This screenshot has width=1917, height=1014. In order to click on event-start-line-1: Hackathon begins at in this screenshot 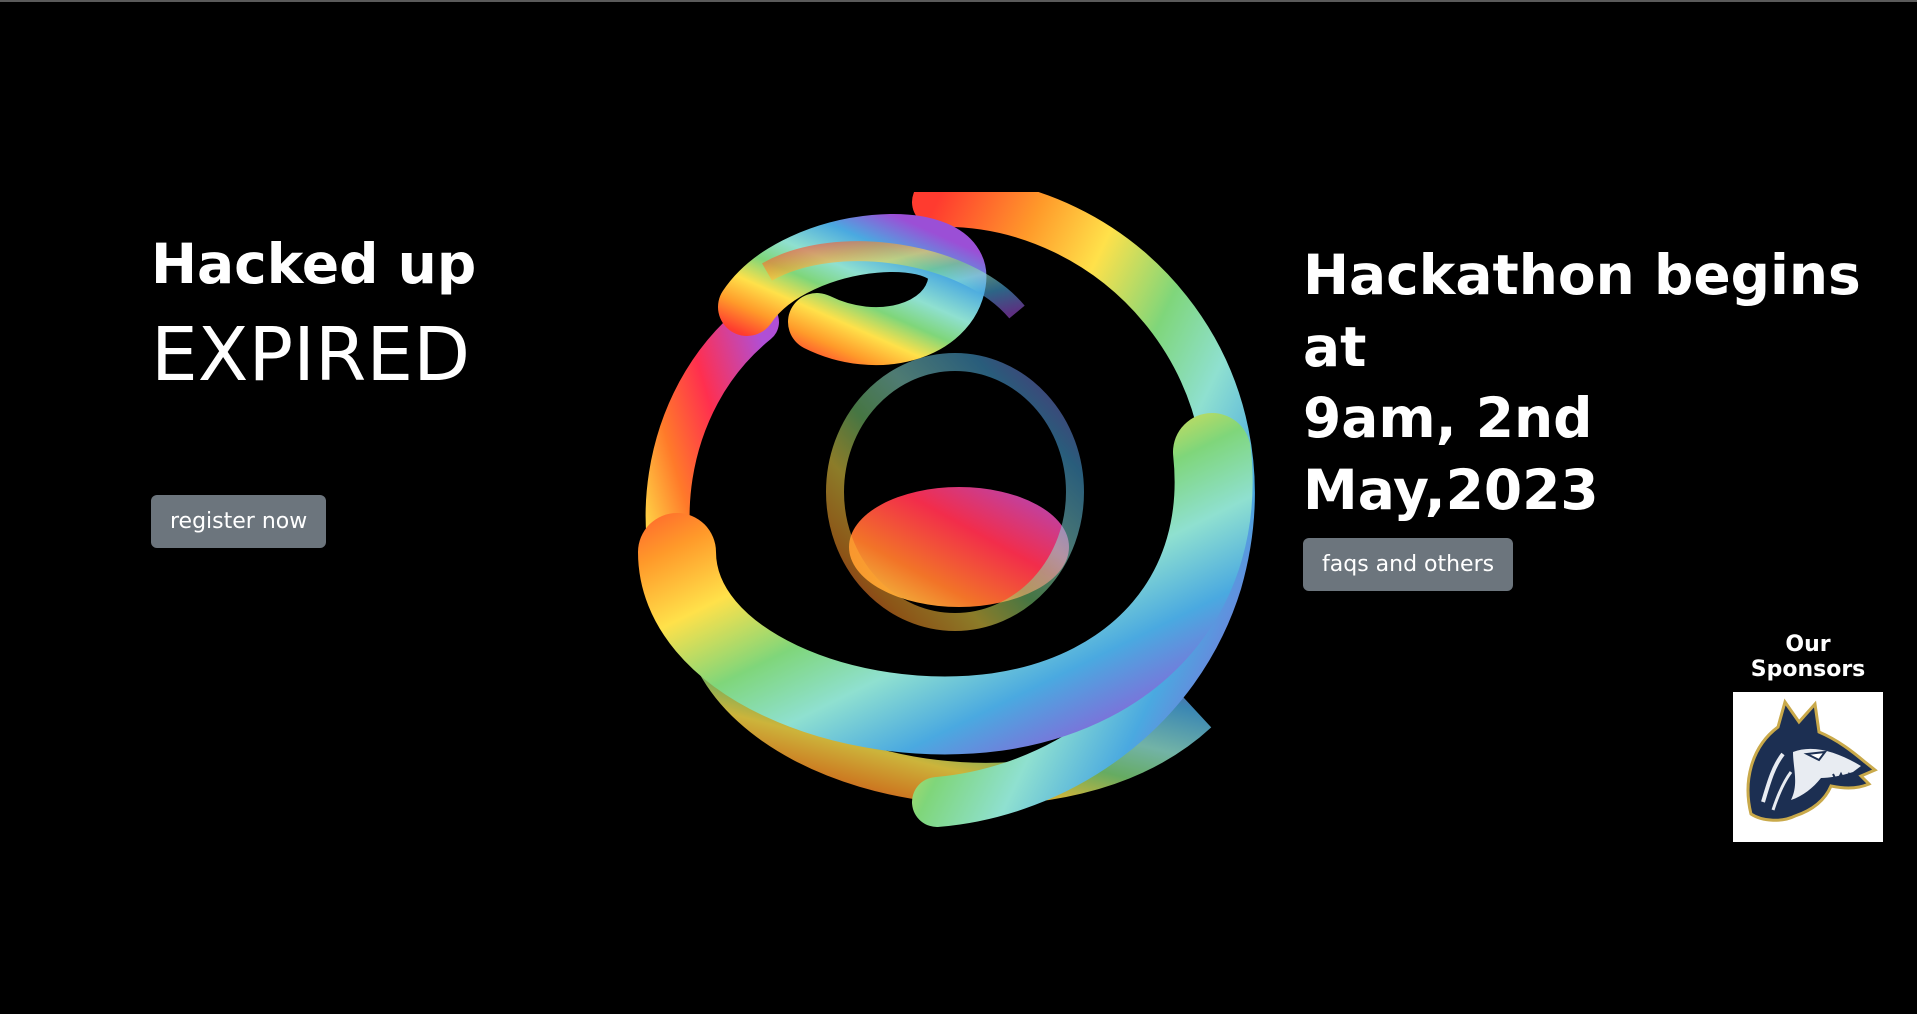, I will do `click(1582, 311)`.